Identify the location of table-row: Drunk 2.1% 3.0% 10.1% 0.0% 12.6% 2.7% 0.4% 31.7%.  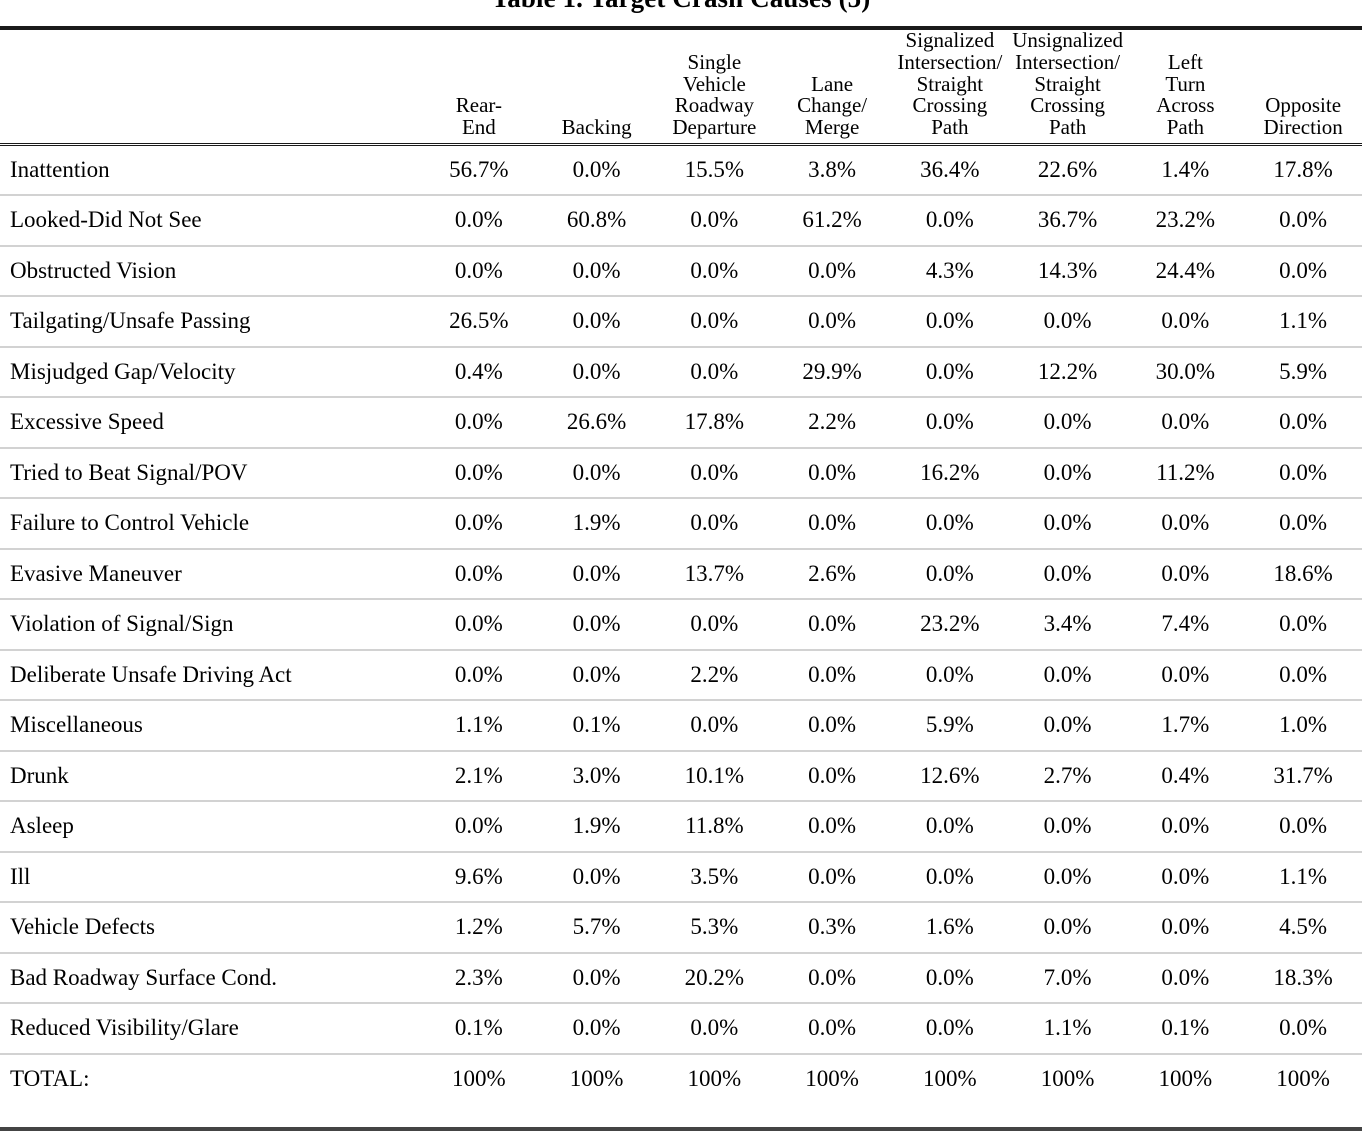
(681, 775).